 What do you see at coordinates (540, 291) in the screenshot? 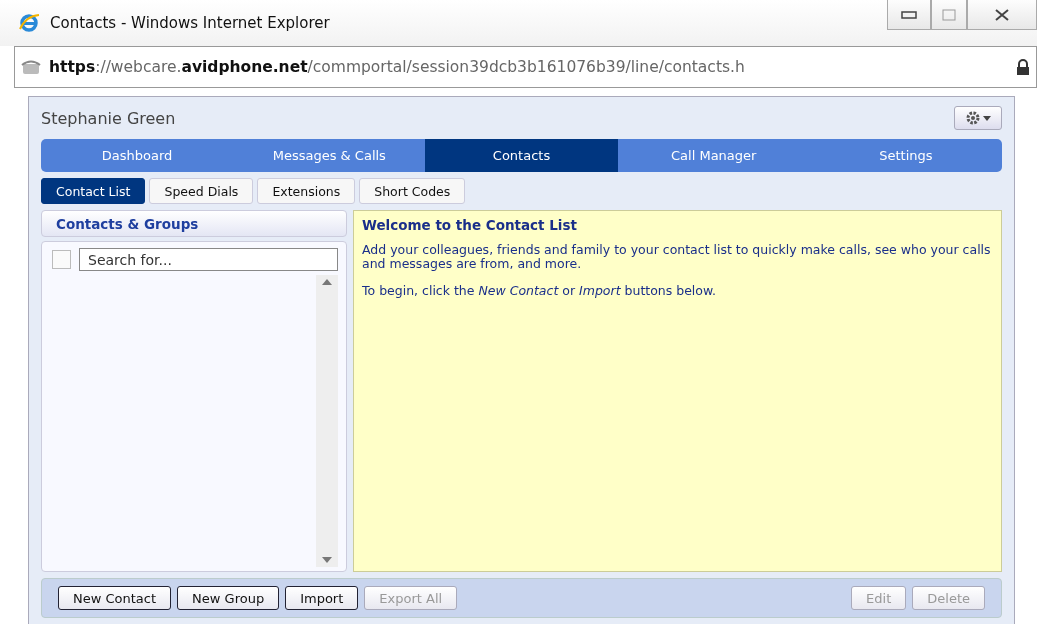
I see `welcome-text: To begin, click the New Contact or Import buttons below.` at bounding box center [540, 291].